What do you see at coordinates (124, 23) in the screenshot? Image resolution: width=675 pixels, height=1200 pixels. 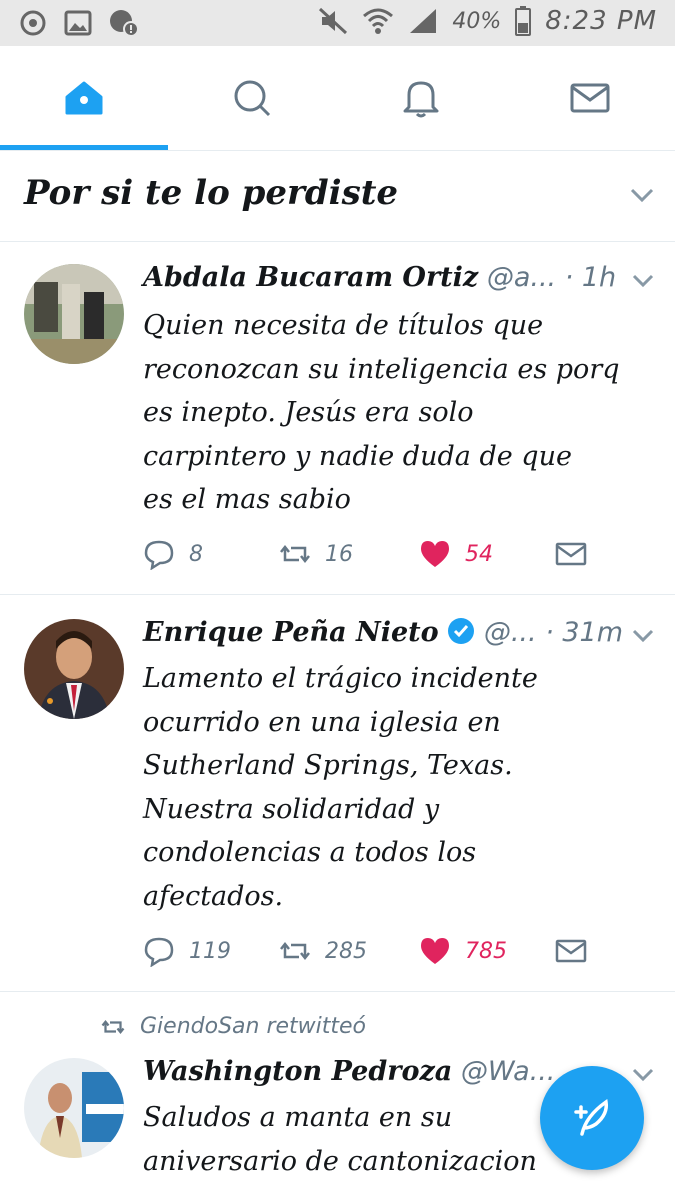 I see `alert-icon` at bounding box center [124, 23].